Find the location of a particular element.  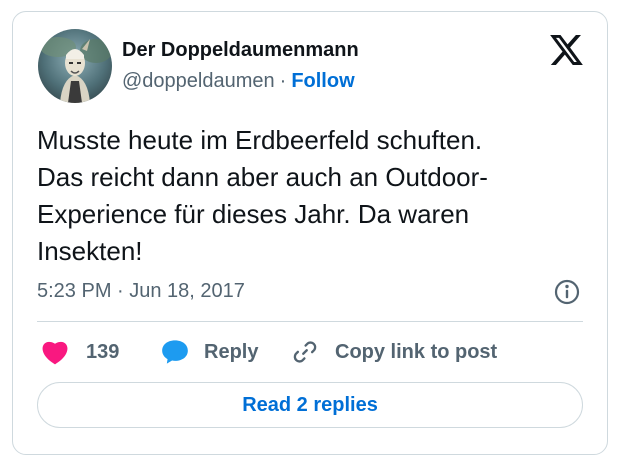

tweet-actions: 139 Reply Copy link to post is located at coordinates (311, 352).